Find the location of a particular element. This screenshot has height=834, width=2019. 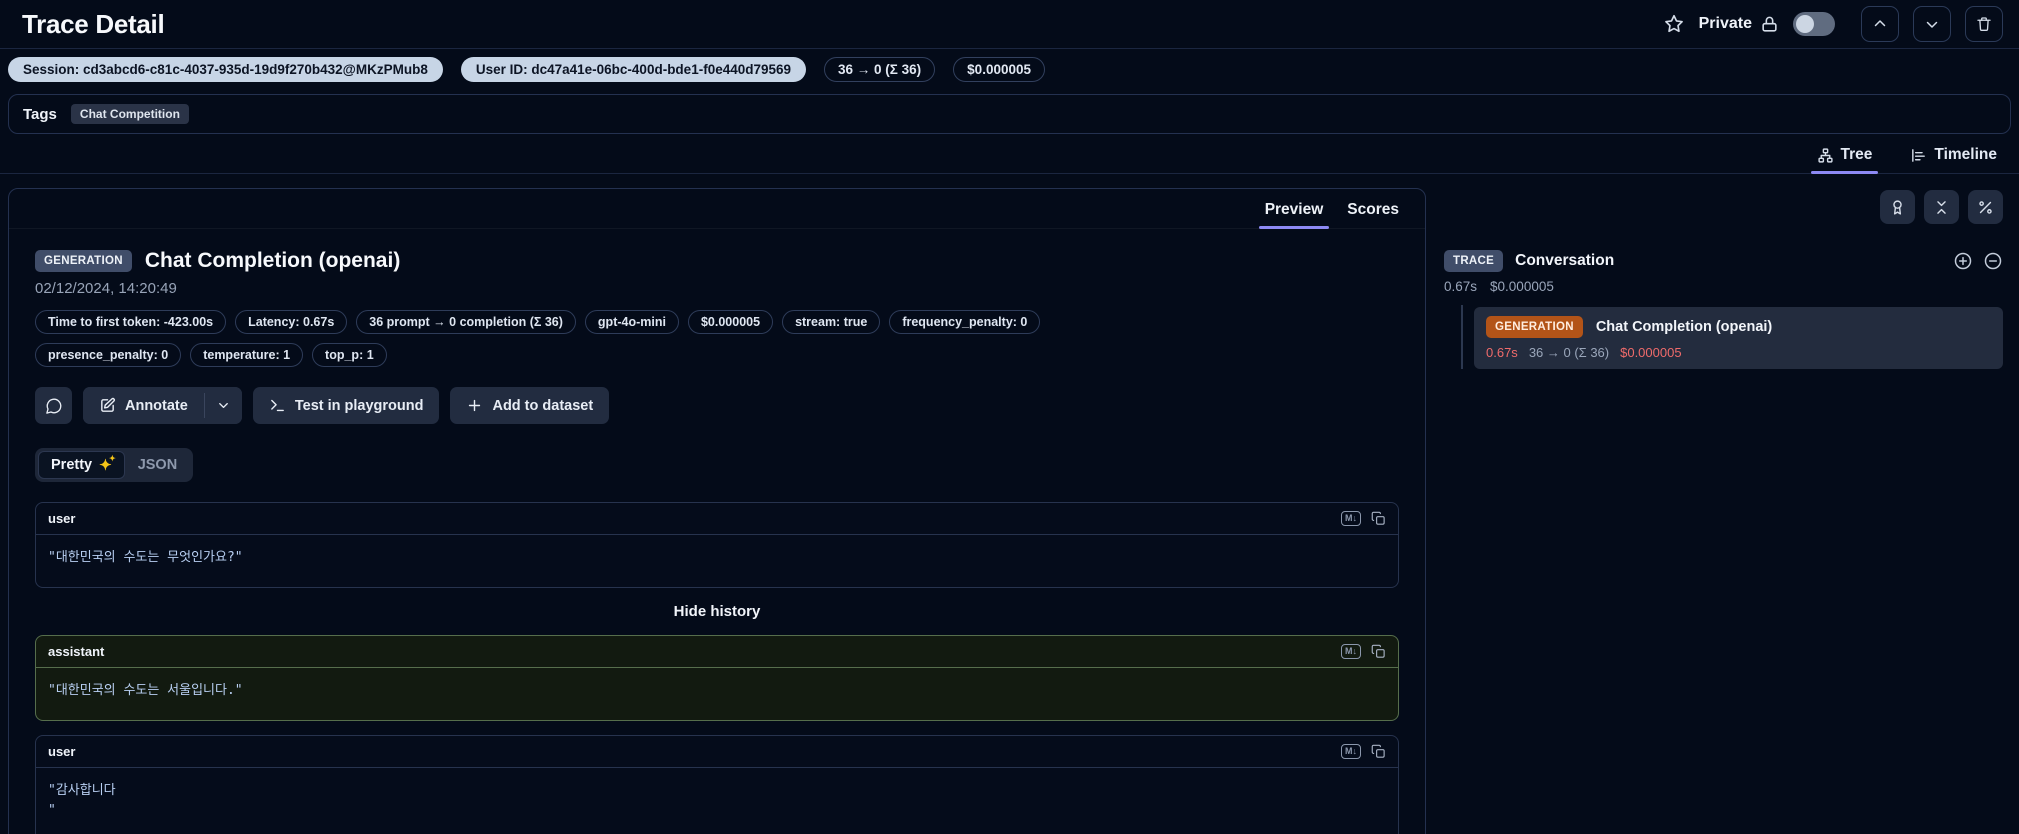

comments-button is located at coordinates (53, 405).